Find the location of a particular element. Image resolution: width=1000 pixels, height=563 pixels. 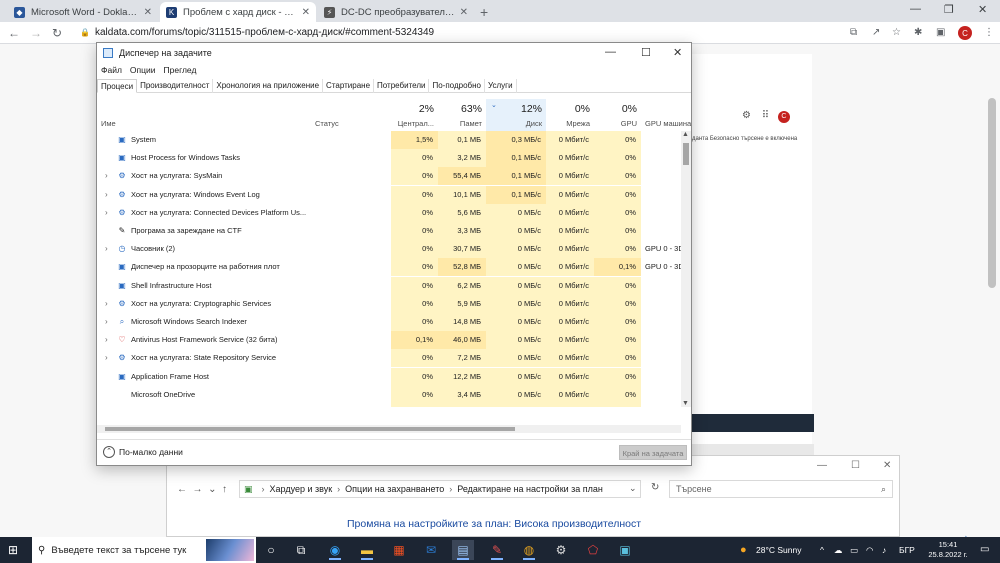

horizontal-scrollbar is located at coordinates (389, 429).